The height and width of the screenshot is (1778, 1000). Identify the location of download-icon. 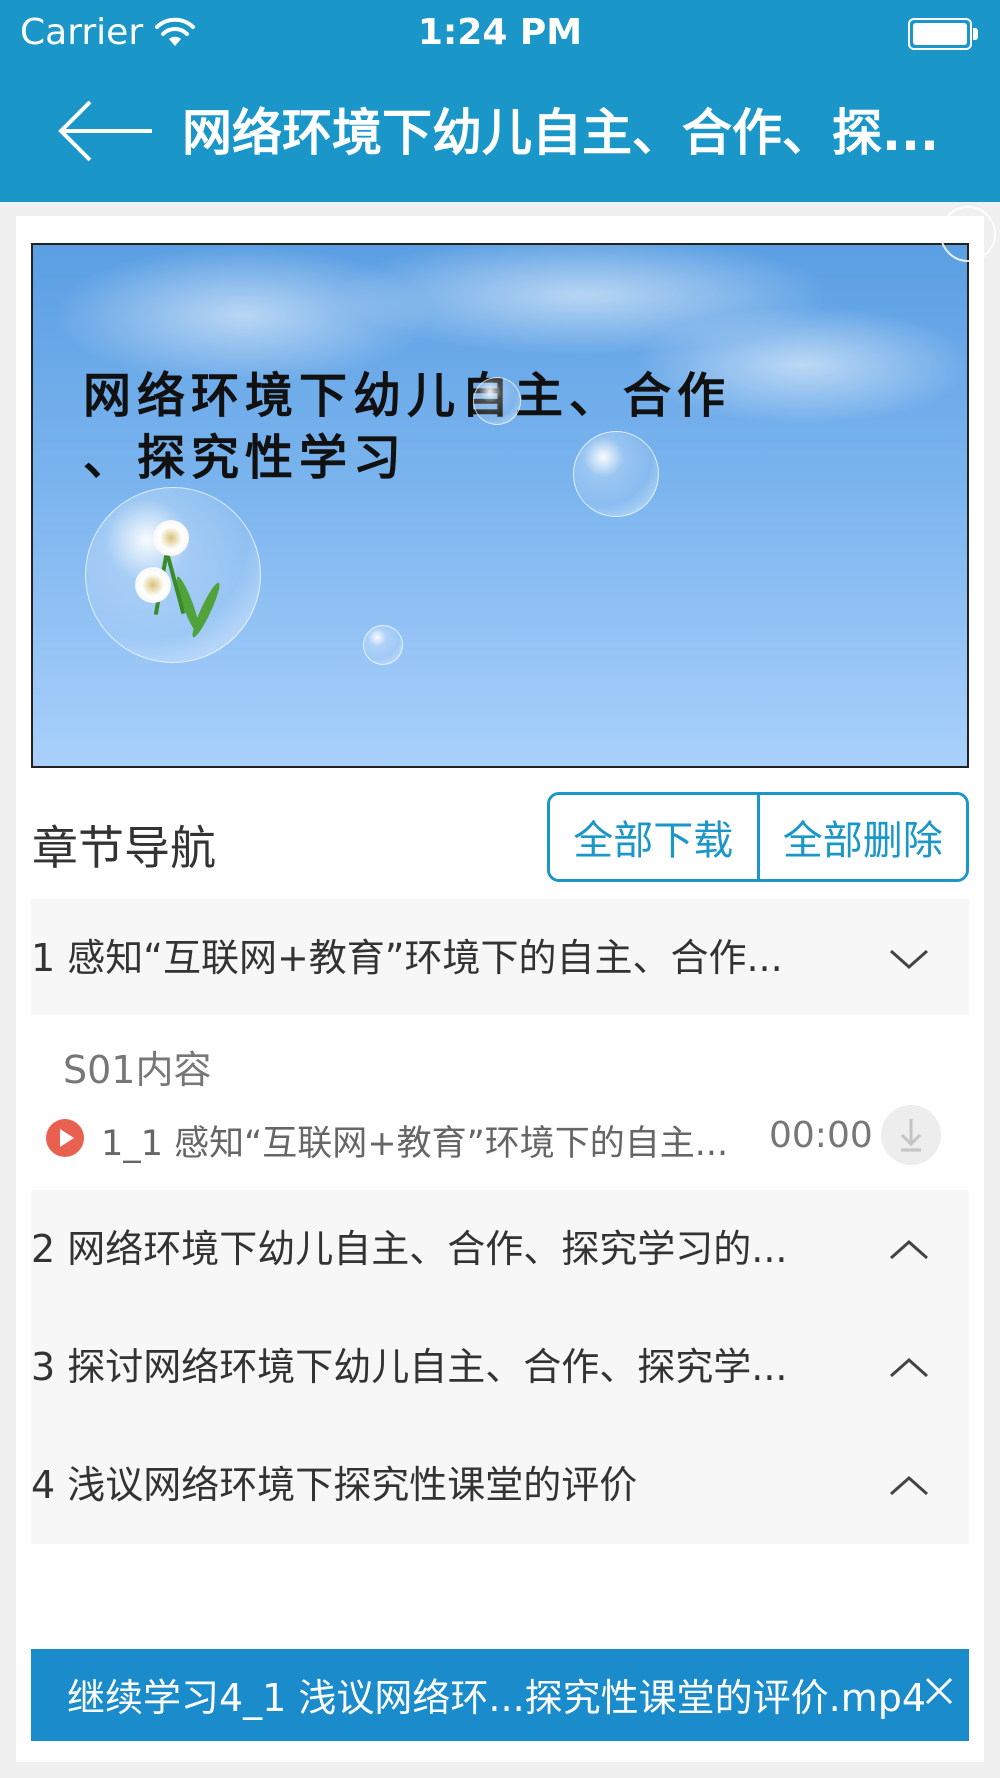
(911, 1135).